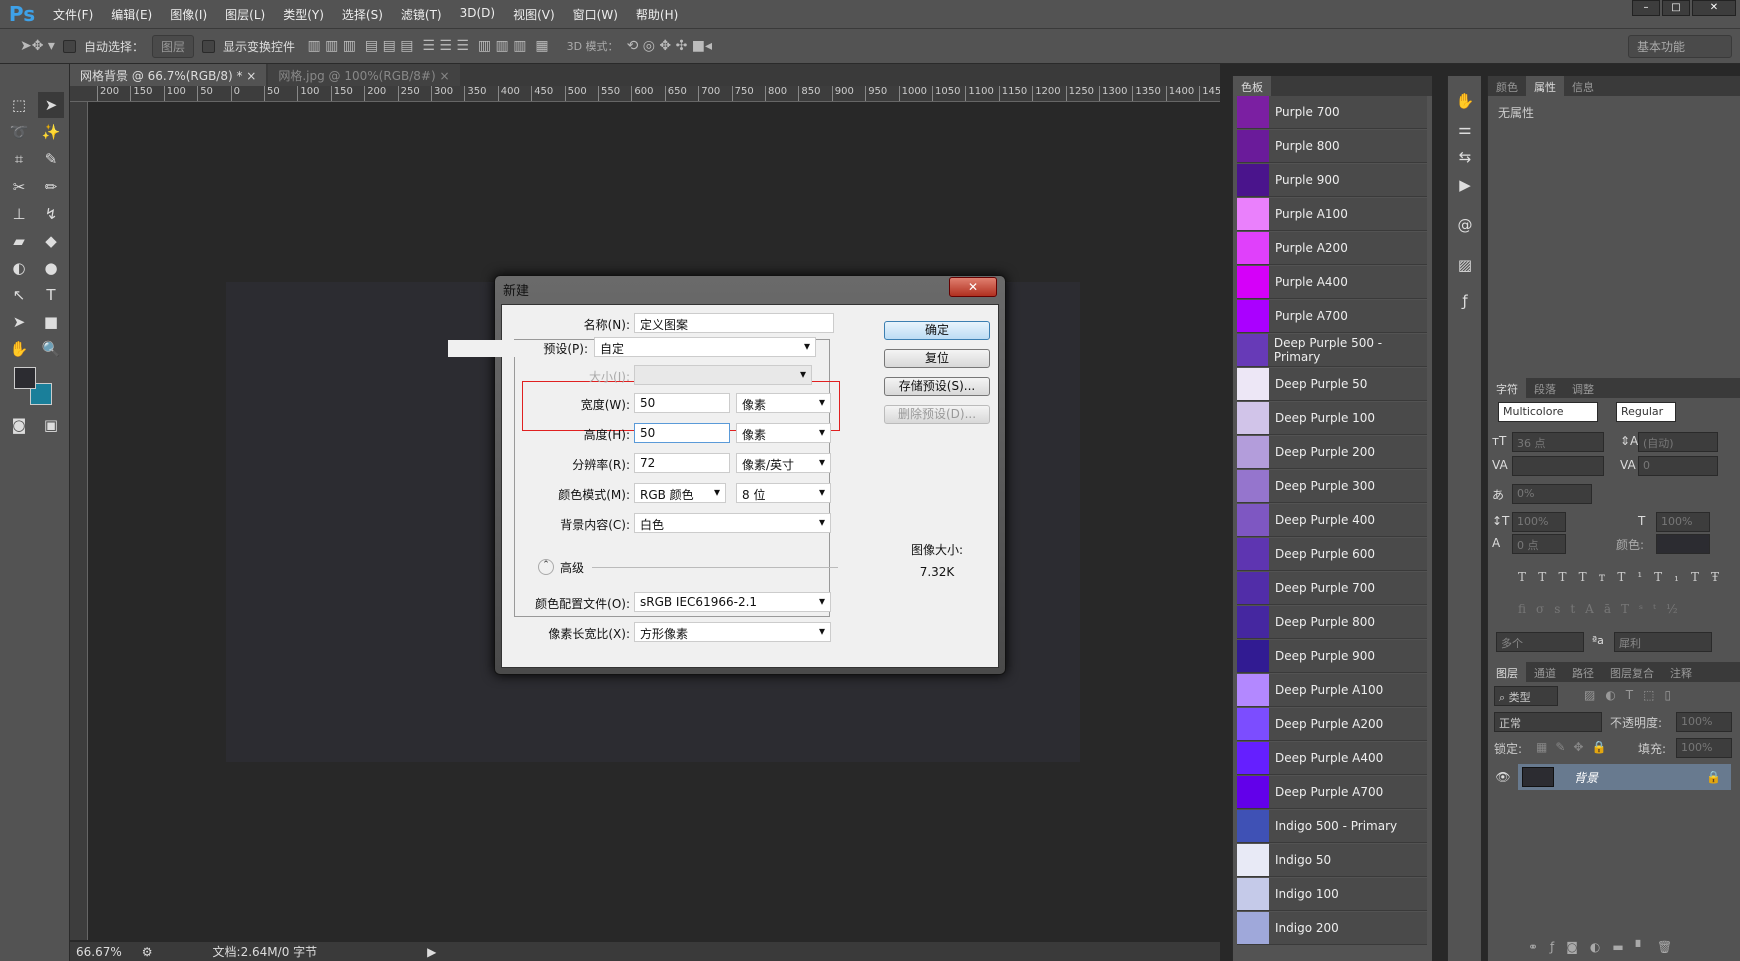  Describe the element at coordinates (1332, 622) in the screenshot. I see `swatch-item: Deep Purple 800` at that location.